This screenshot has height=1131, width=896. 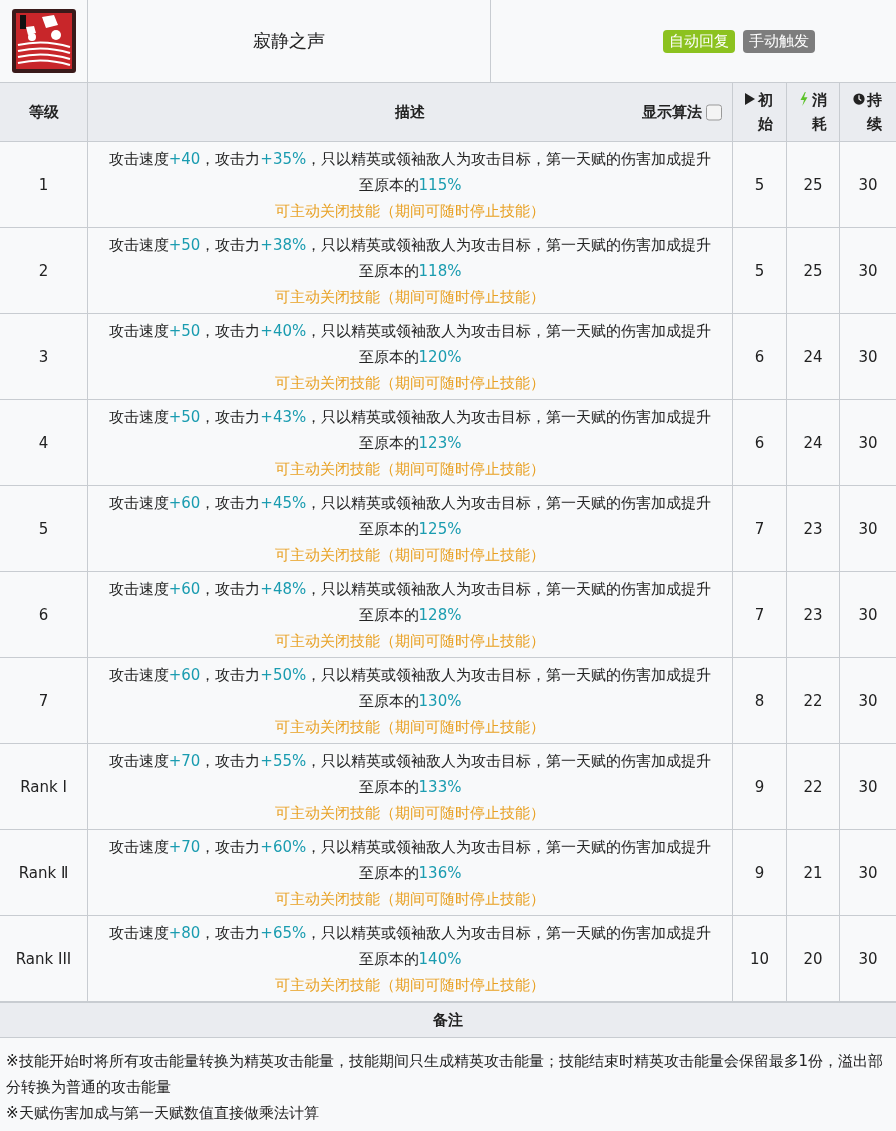 What do you see at coordinates (410, 344) in the screenshot?
I see `skill-description: 攻击速度+50，攻击力+40%，只以精英或领袖敌人为攻击目标，第一天赋的伤害加成提升至原本的120%` at bounding box center [410, 344].